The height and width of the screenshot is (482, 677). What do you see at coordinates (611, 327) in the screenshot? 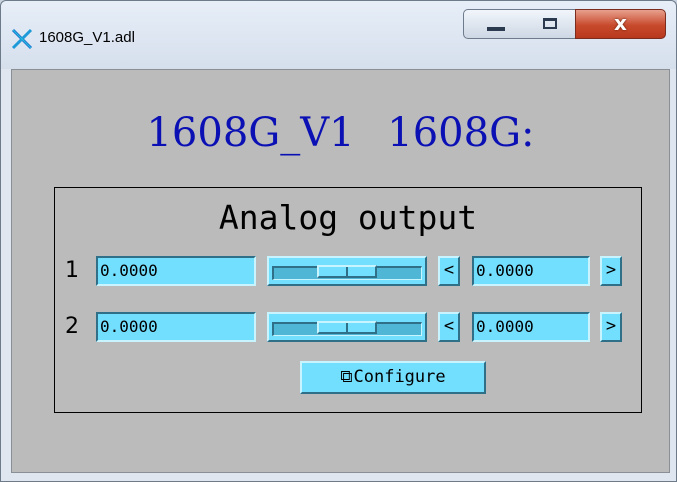
I see `increment-button-2: >` at bounding box center [611, 327].